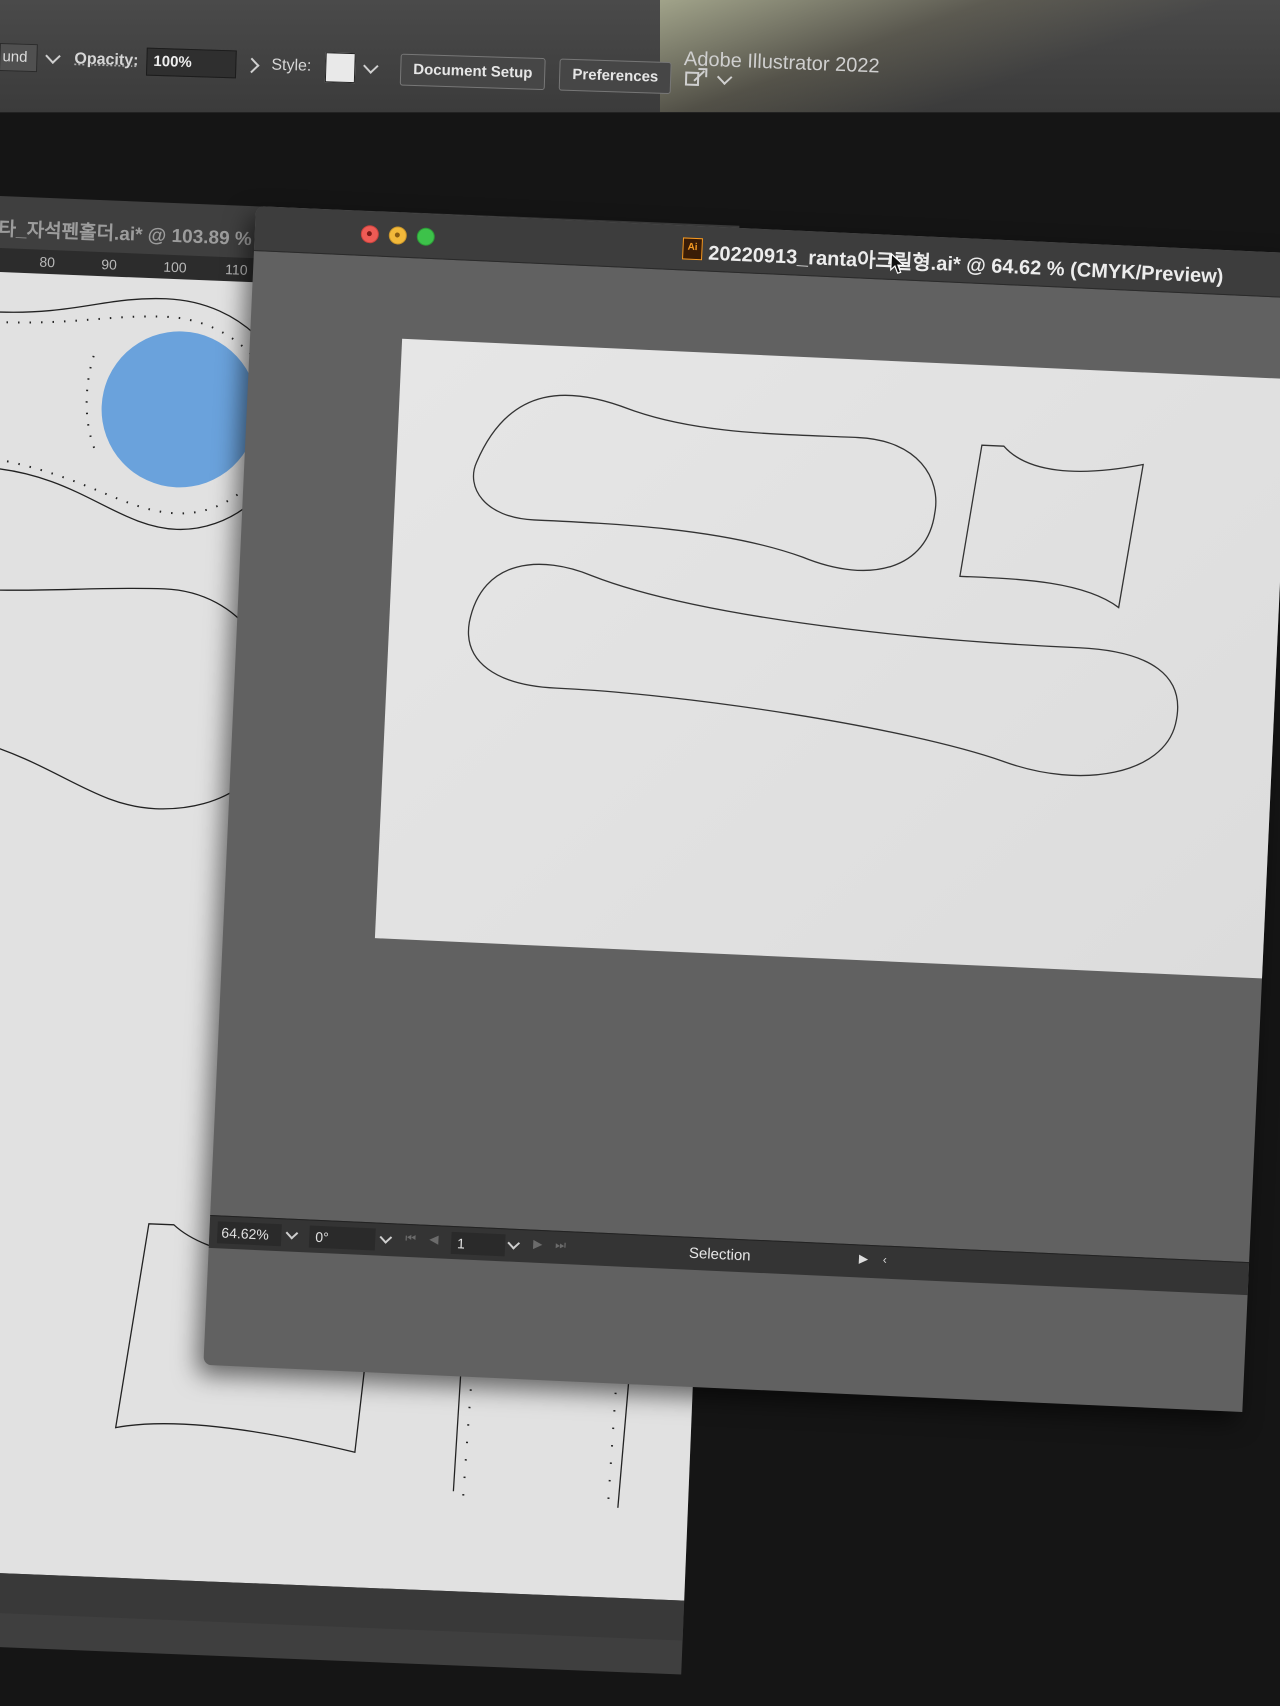 Image resolution: width=1280 pixels, height=1706 pixels. What do you see at coordinates (19, 57) in the screenshot?
I see `stroke-profile-field: und` at bounding box center [19, 57].